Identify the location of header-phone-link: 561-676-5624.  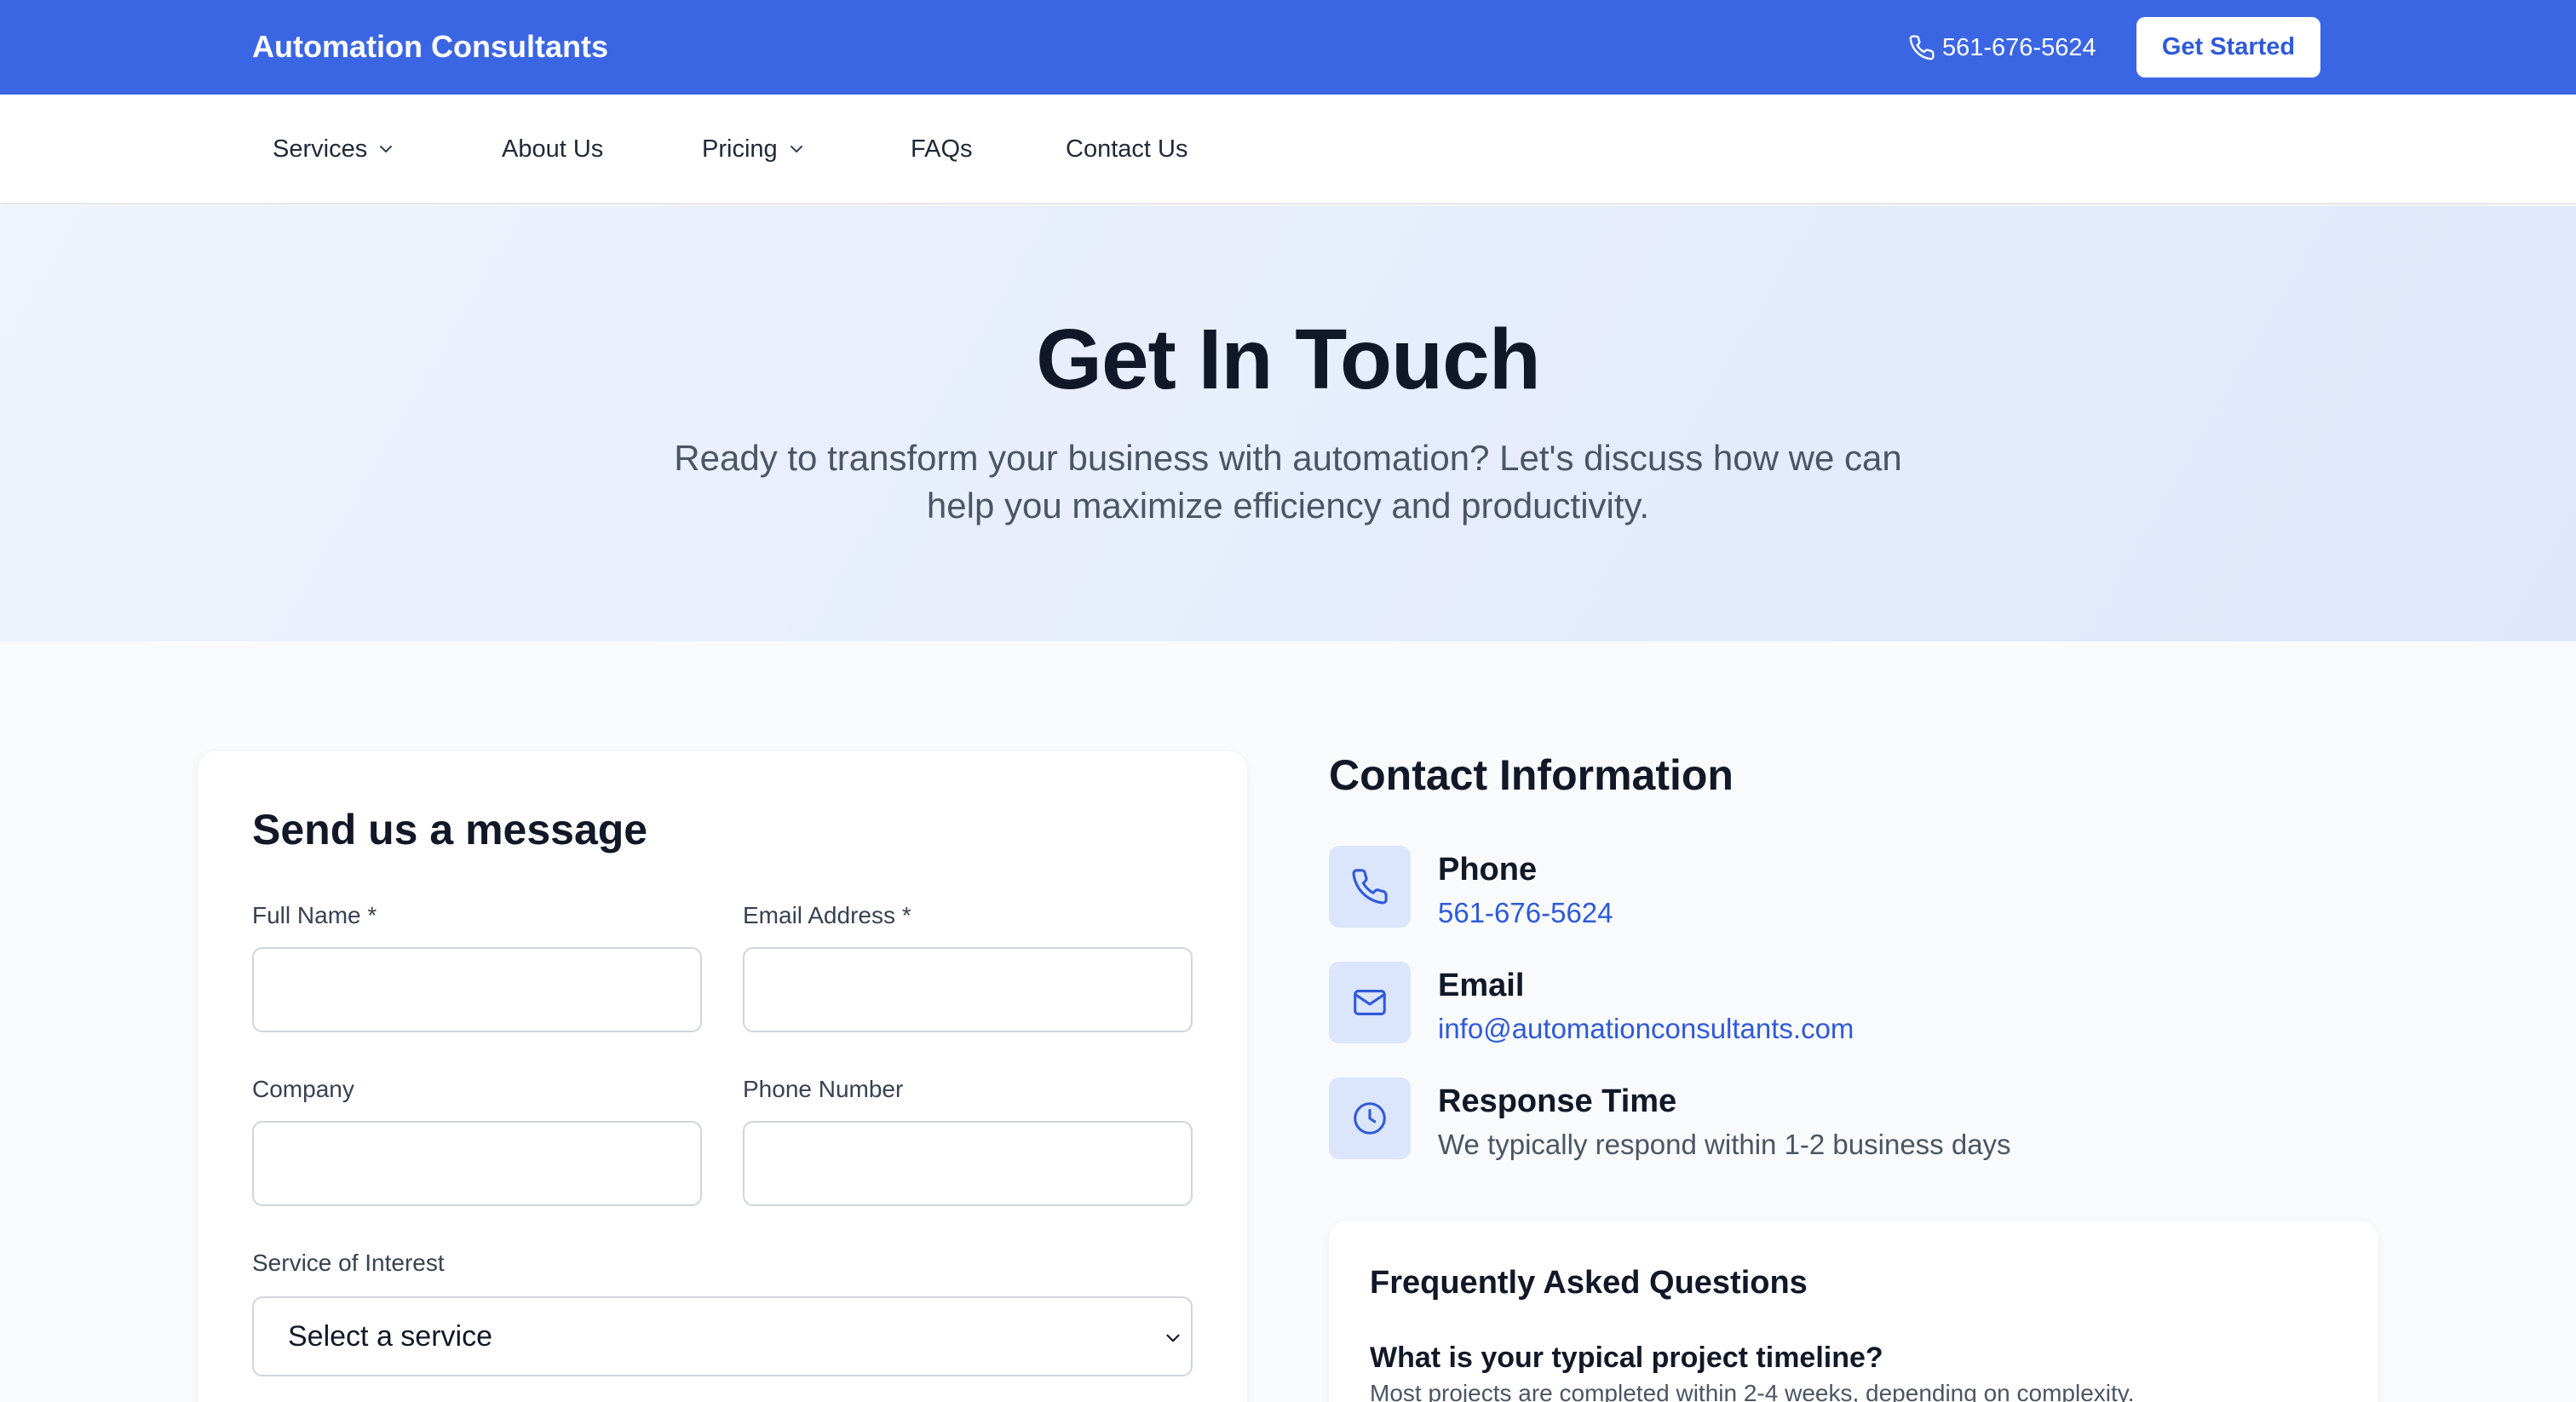
(2002, 47).